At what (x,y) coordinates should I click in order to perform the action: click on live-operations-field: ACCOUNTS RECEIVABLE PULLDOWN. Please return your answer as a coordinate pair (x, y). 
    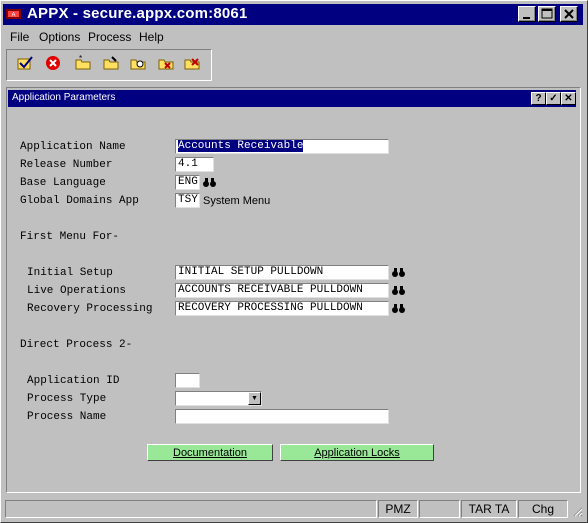
    Looking at the image, I should click on (282, 290).